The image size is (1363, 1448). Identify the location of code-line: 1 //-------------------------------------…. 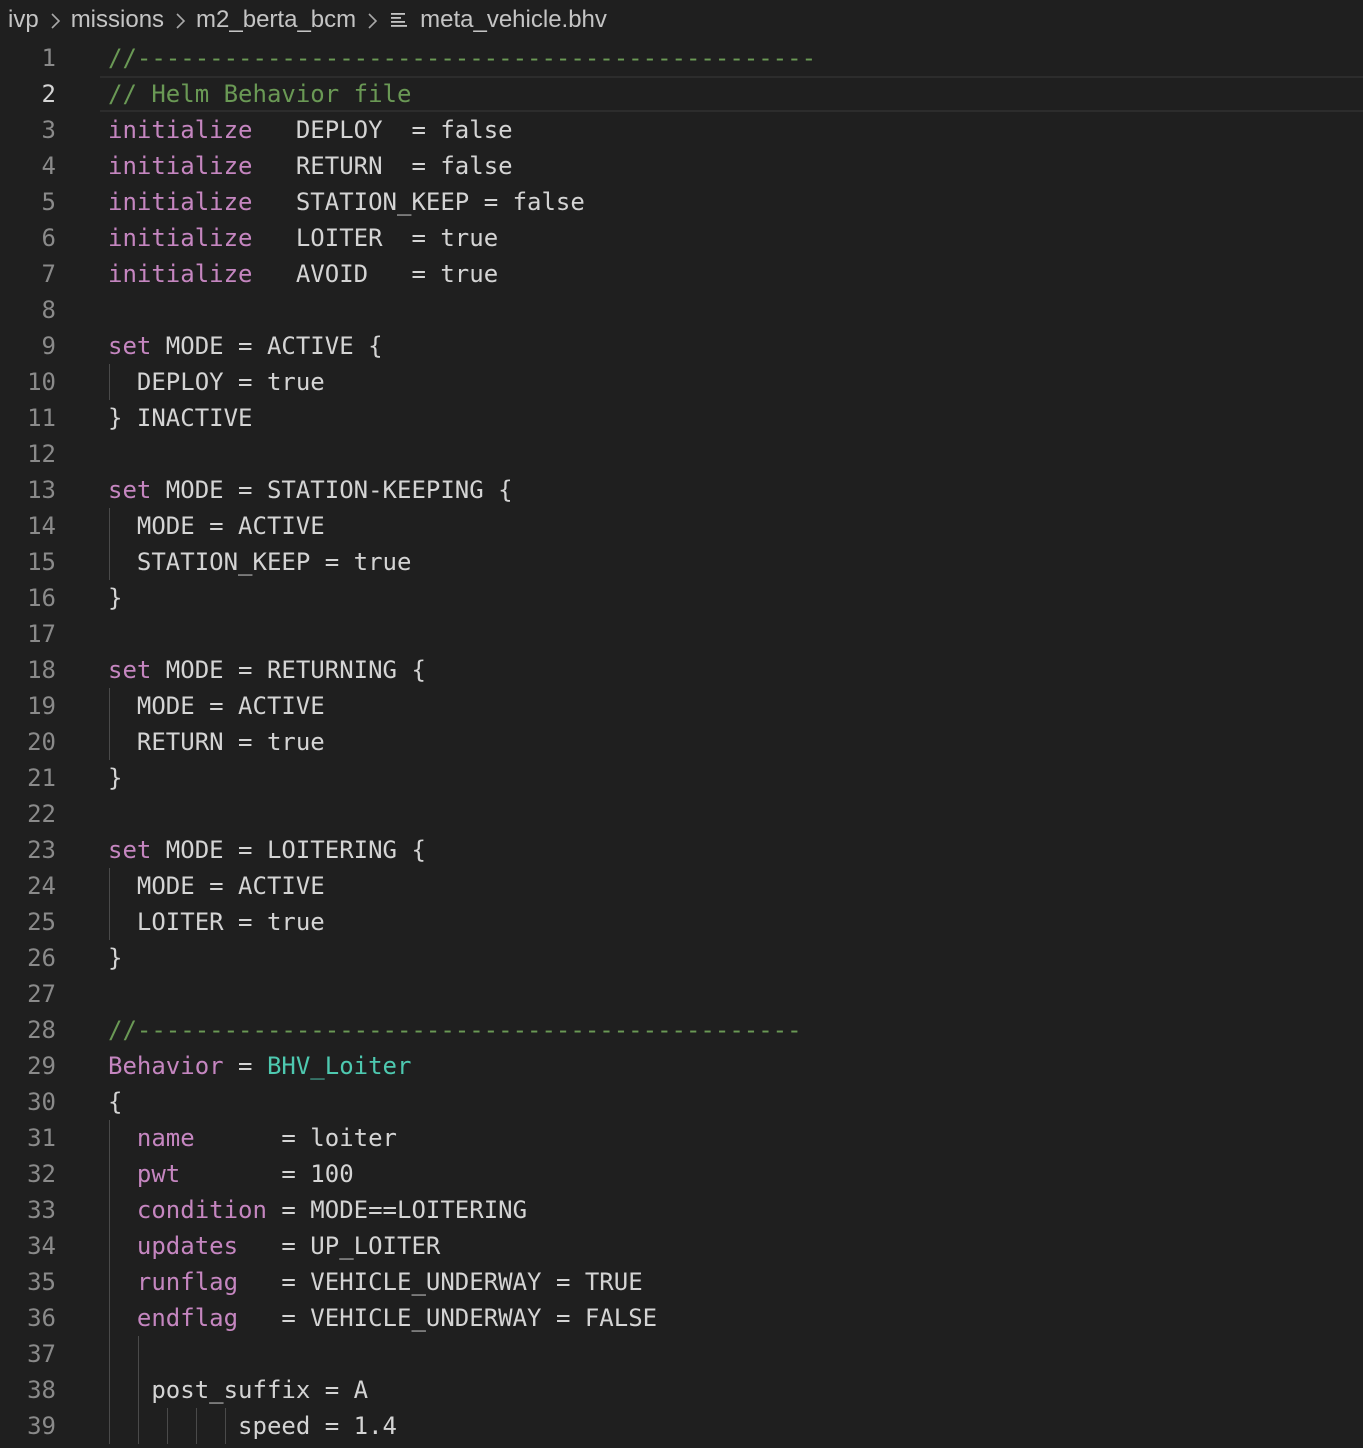
(681, 58).